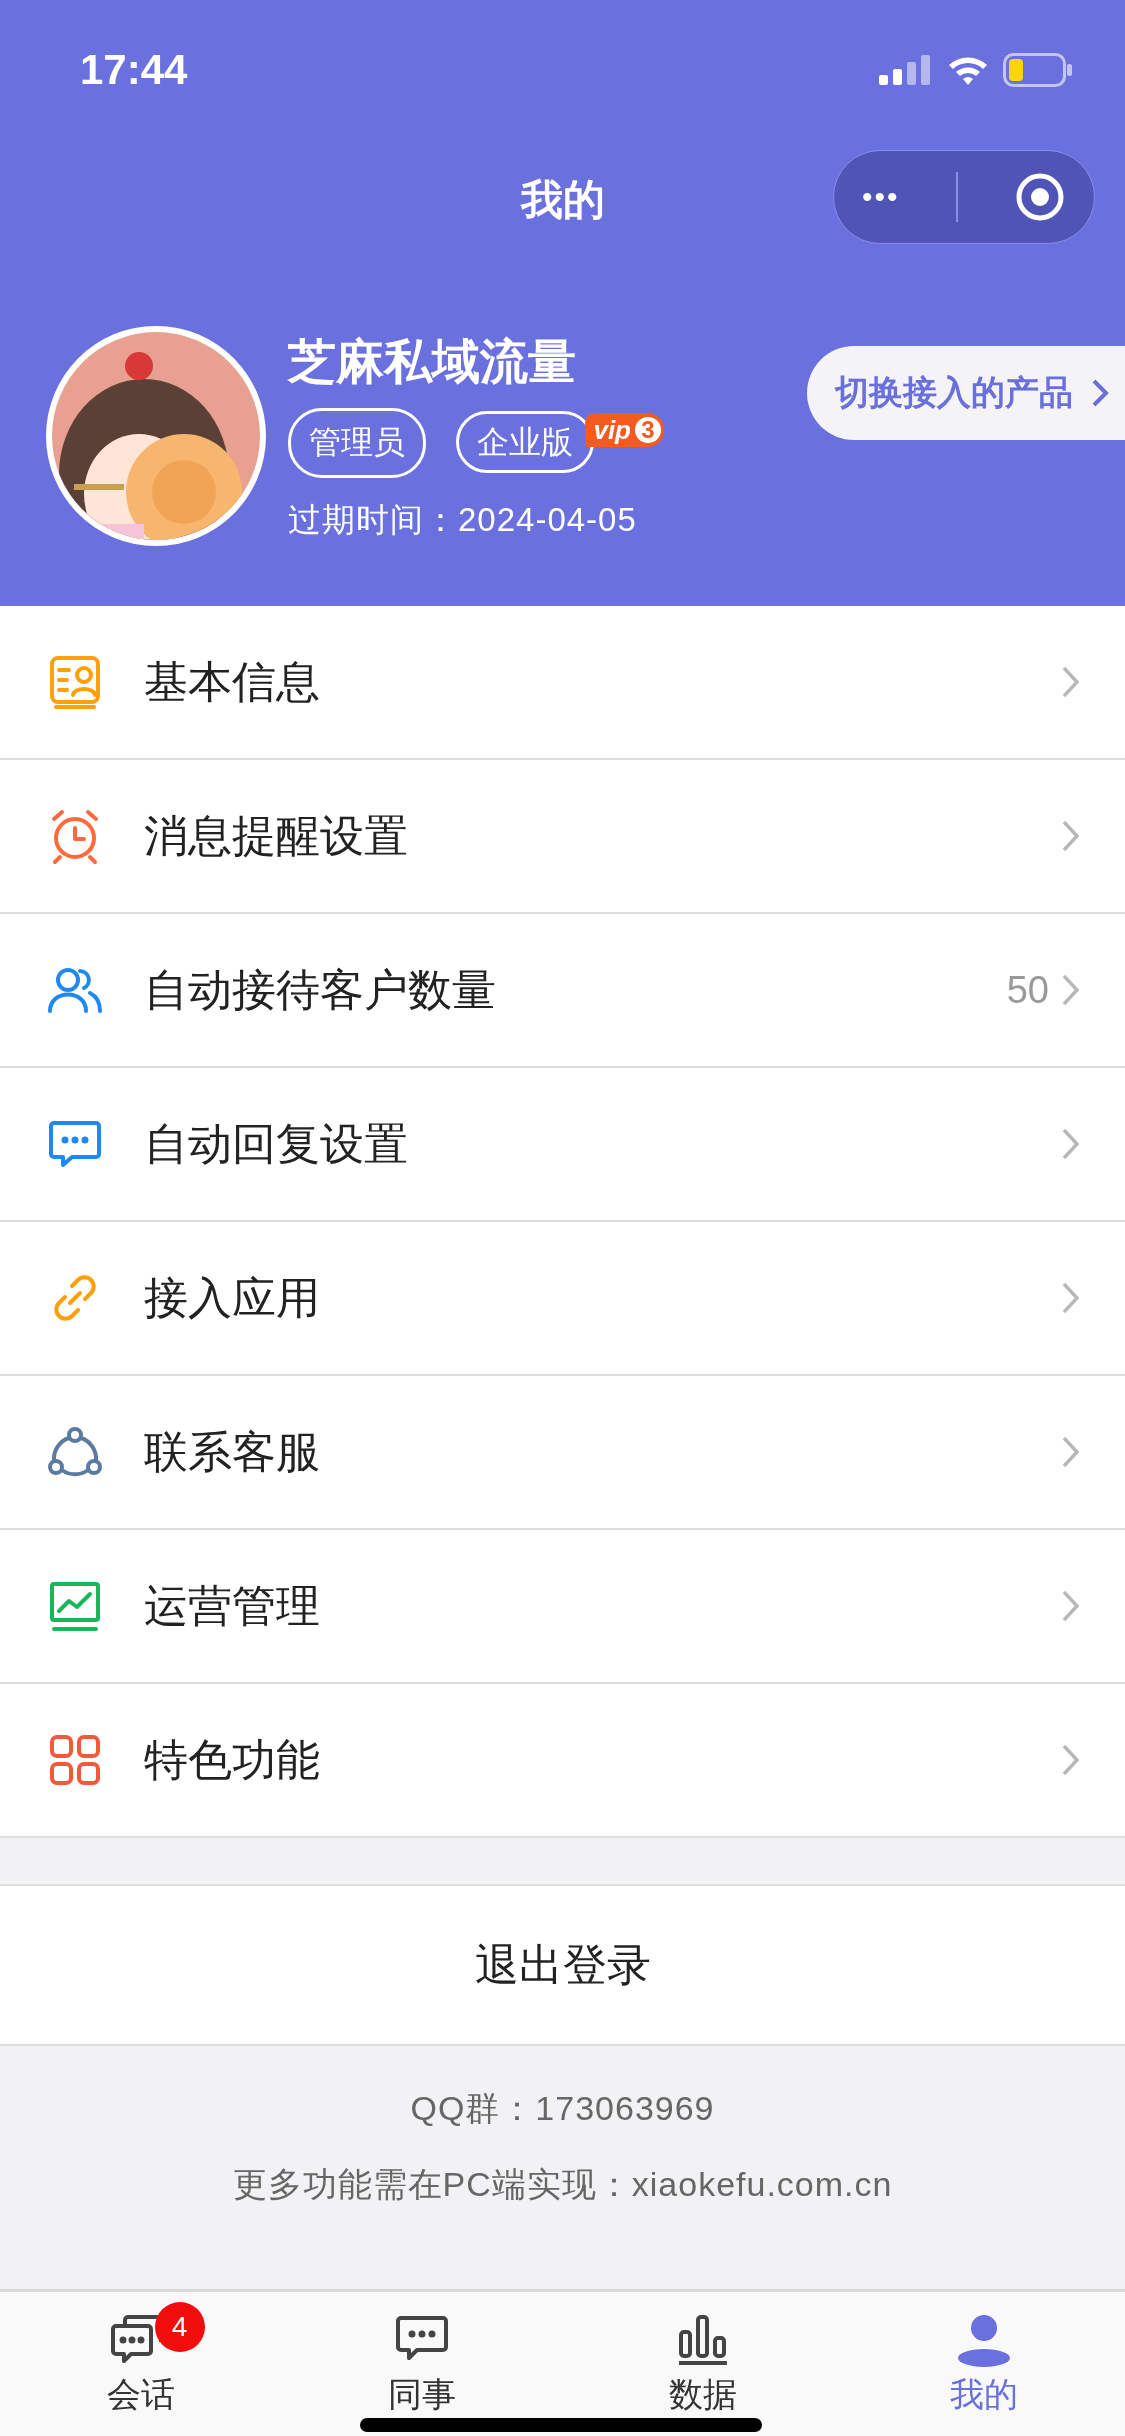 Image resolution: width=1125 pixels, height=2436 pixels. Describe the element at coordinates (232, 1451) in the screenshot. I see `menu-label: 联系客服` at that location.